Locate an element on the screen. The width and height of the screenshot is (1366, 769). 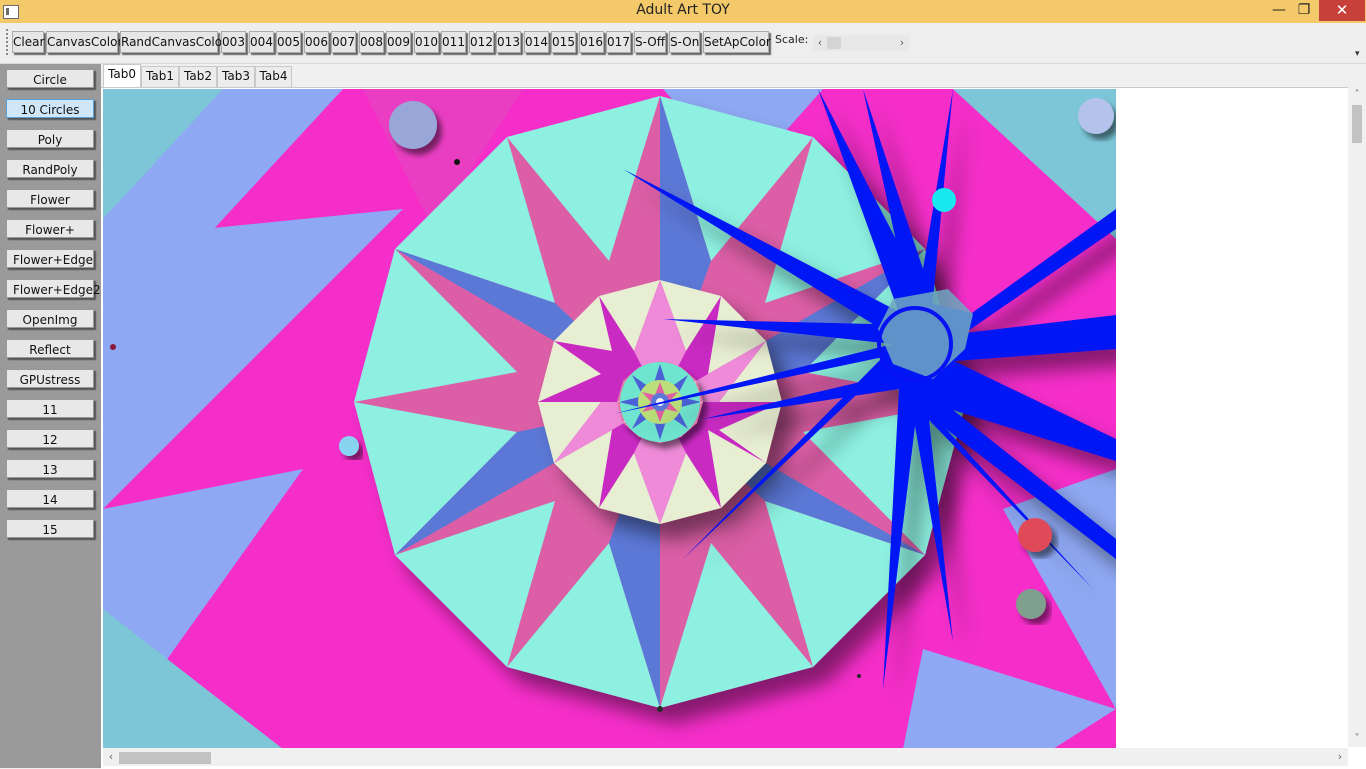
minimize-button: — is located at coordinates (1279, 10).